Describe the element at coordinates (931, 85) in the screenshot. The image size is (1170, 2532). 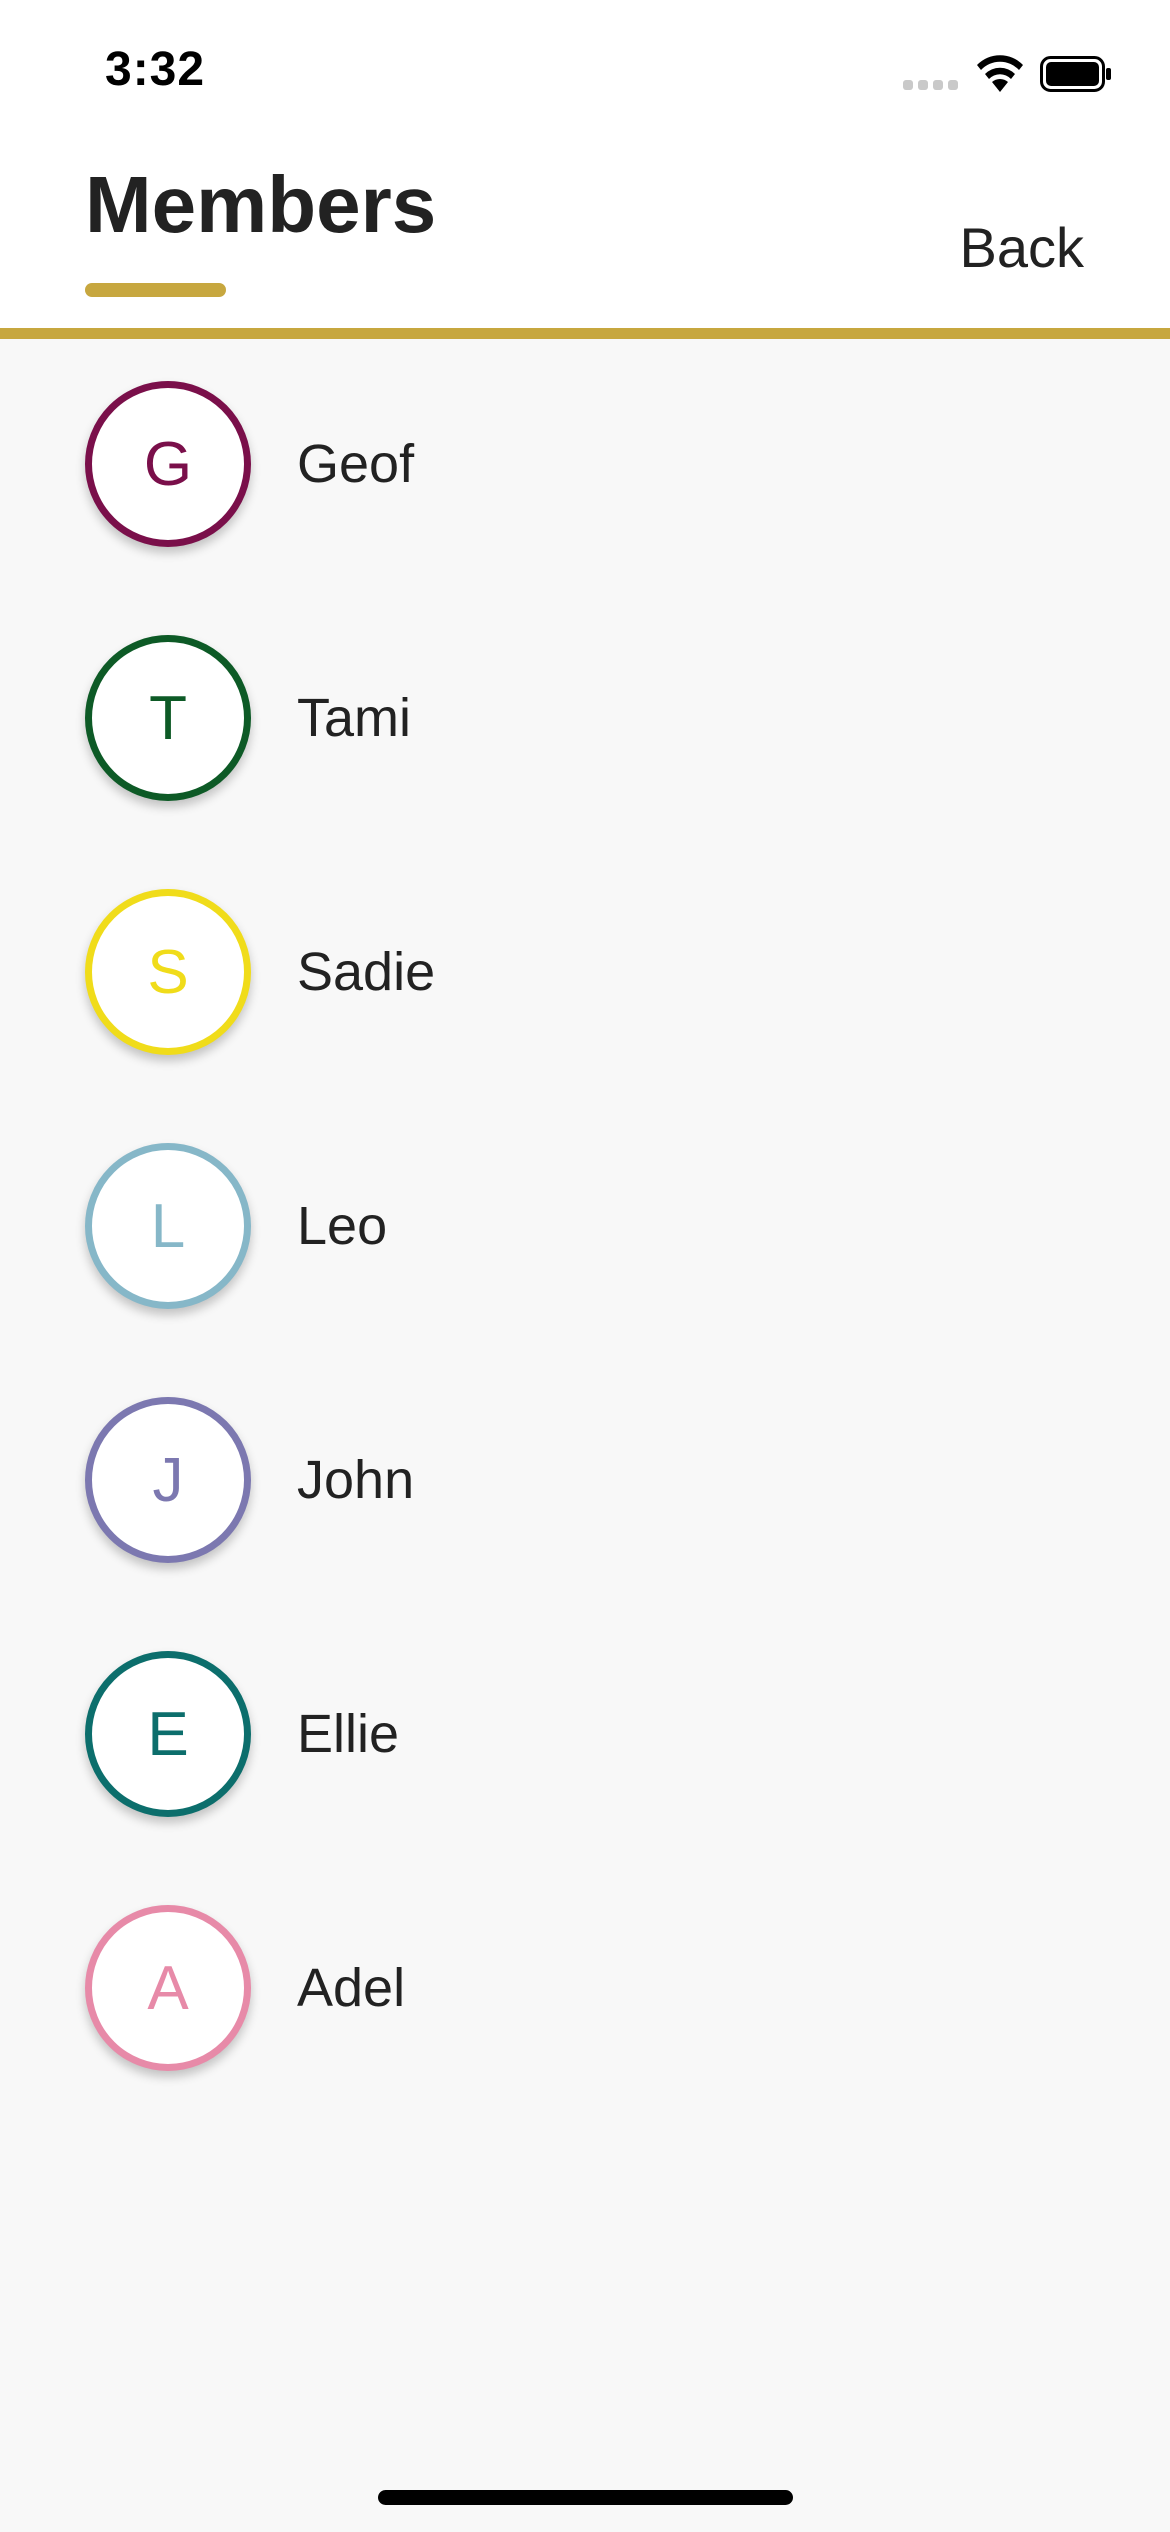
I see `cellular-signal-icon` at that location.